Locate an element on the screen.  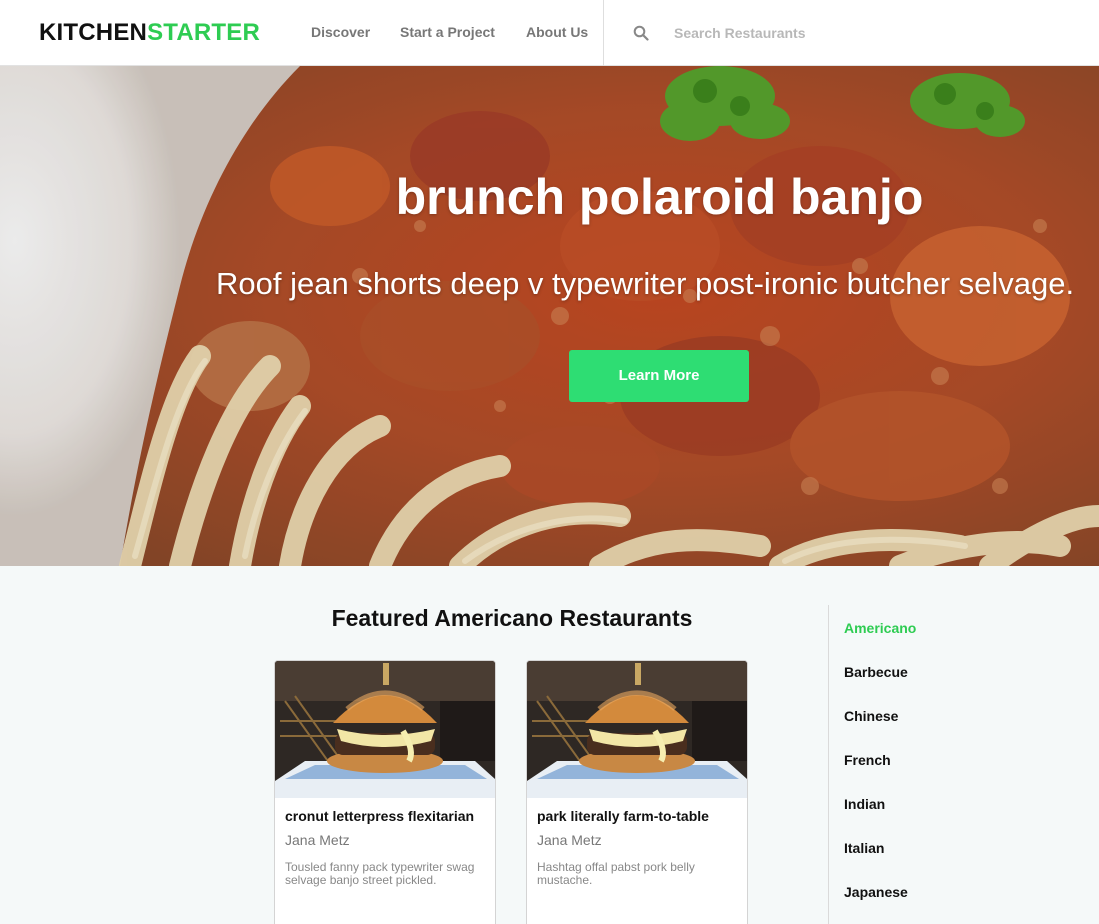
kitchenstarter-logo: KITCHENSTARTER is located at coordinates (149, 33).